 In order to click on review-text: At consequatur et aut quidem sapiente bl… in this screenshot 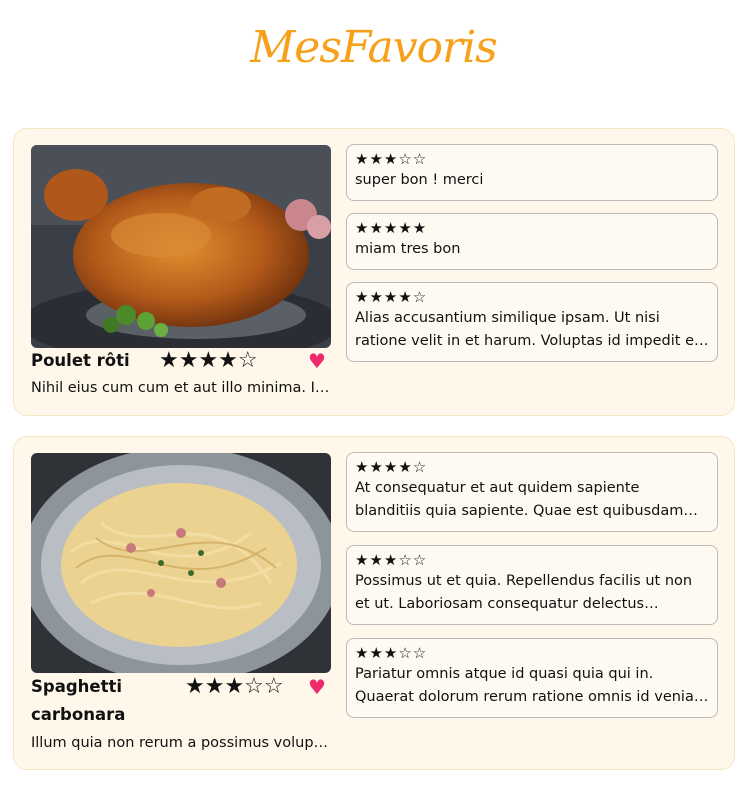, I will do `click(519, 499)`.